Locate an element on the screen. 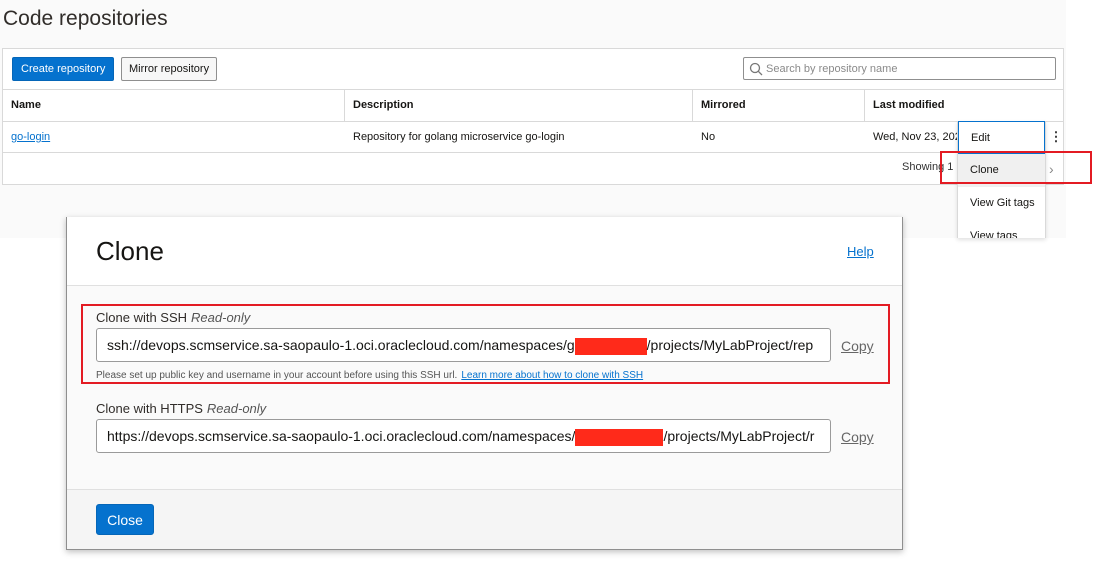  column-header-mirrored: Mirrored is located at coordinates (779, 105).